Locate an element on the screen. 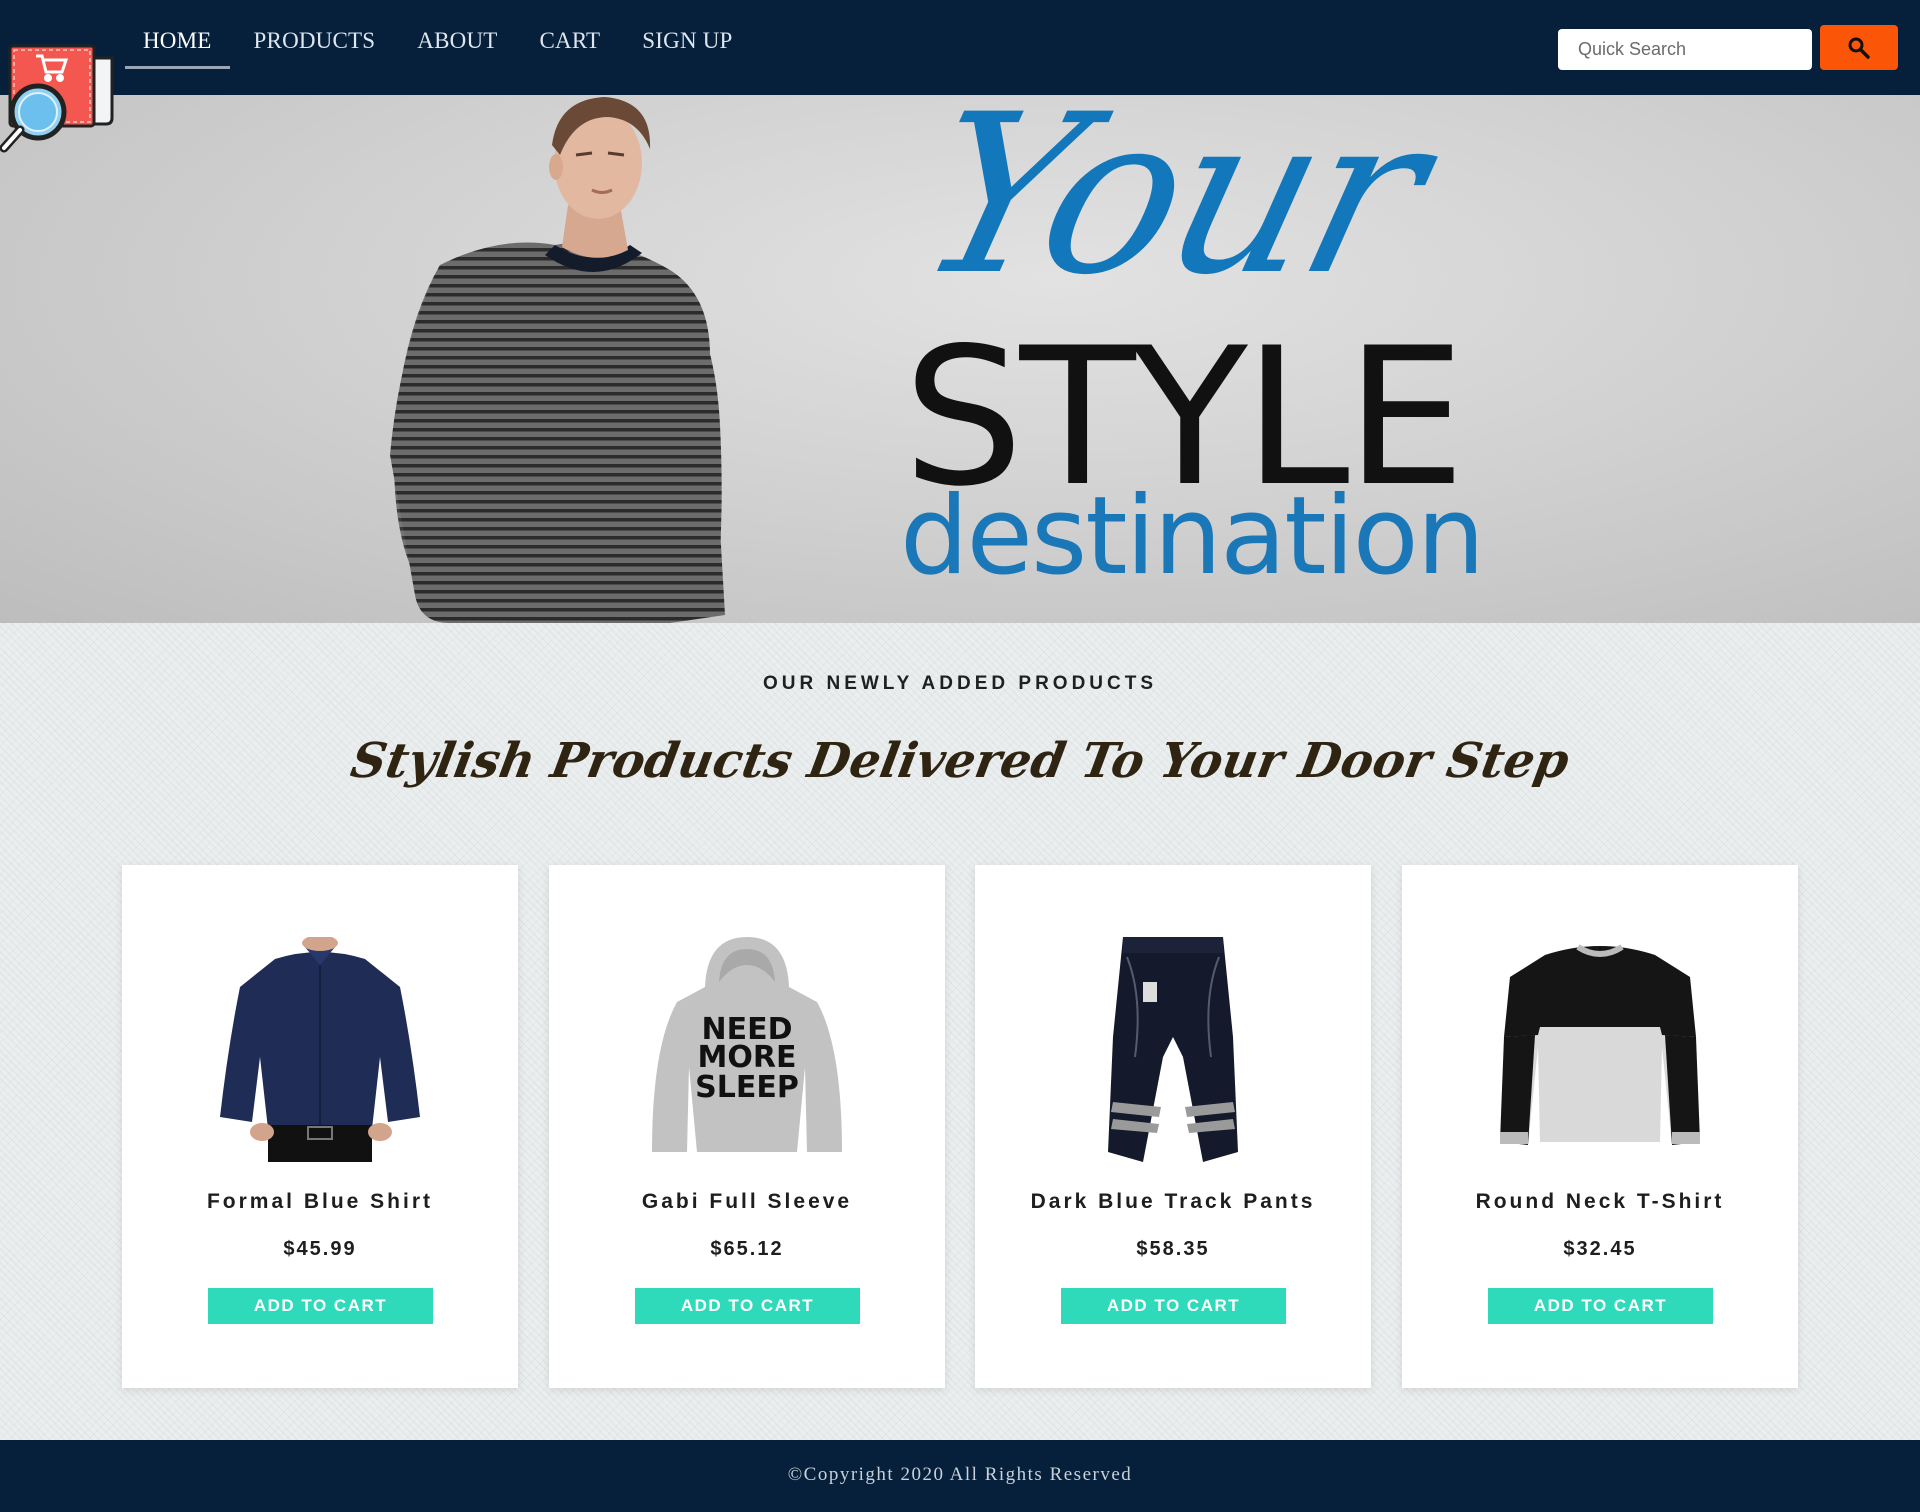  nav-item-about: ABOUT is located at coordinates (457, 45).